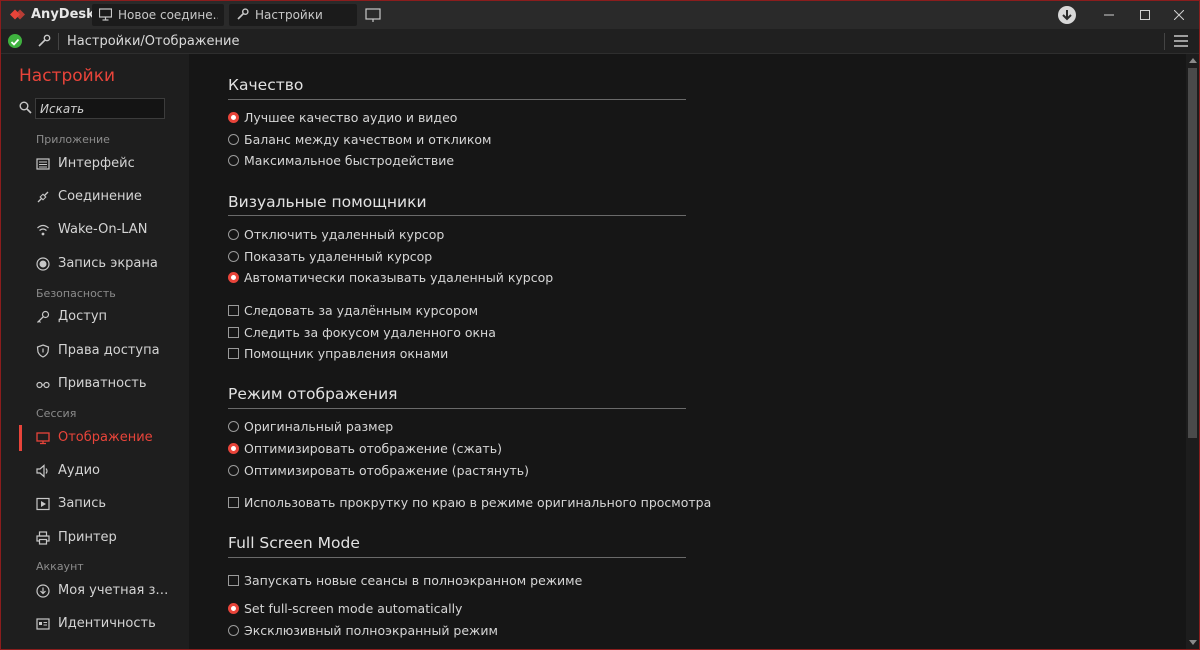 The image size is (1200, 650). I want to click on radio-option: Лучшее качество аудио и видео, so click(488, 119).